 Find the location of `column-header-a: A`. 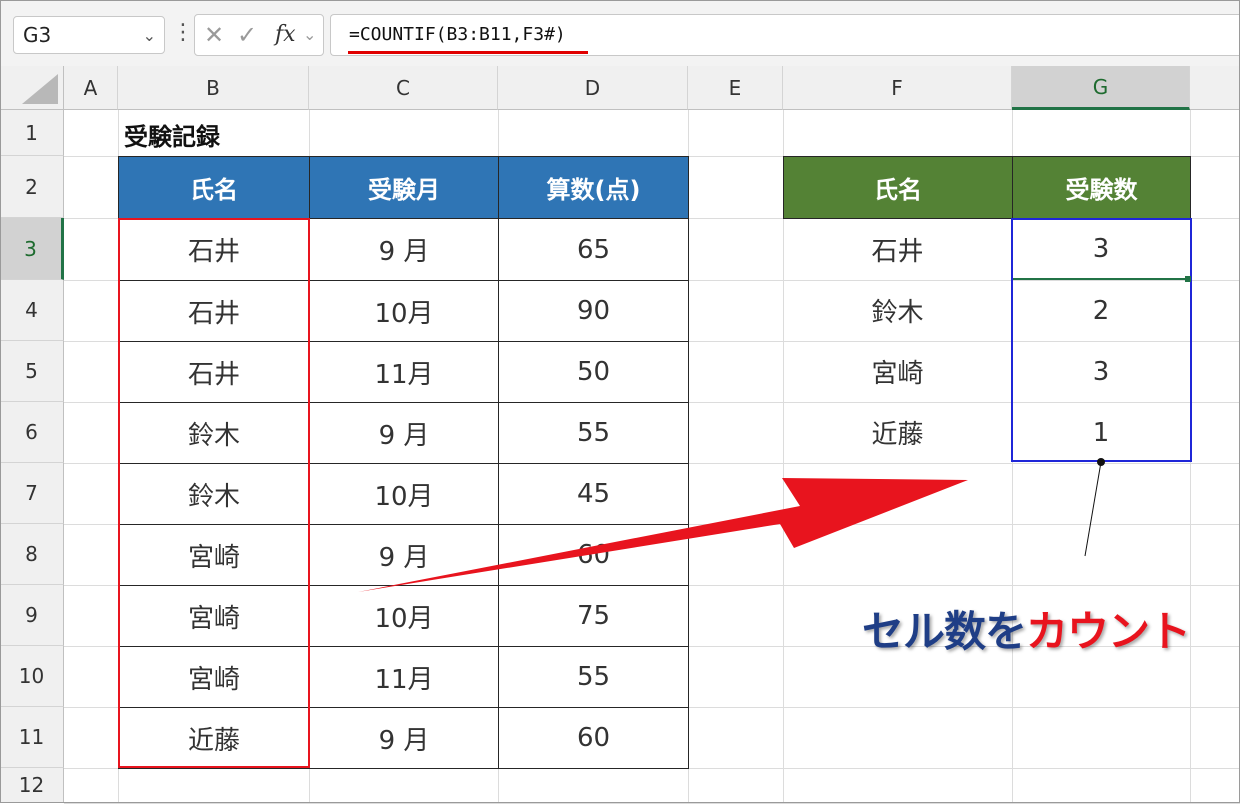

column-header-a: A is located at coordinates (91, 88).